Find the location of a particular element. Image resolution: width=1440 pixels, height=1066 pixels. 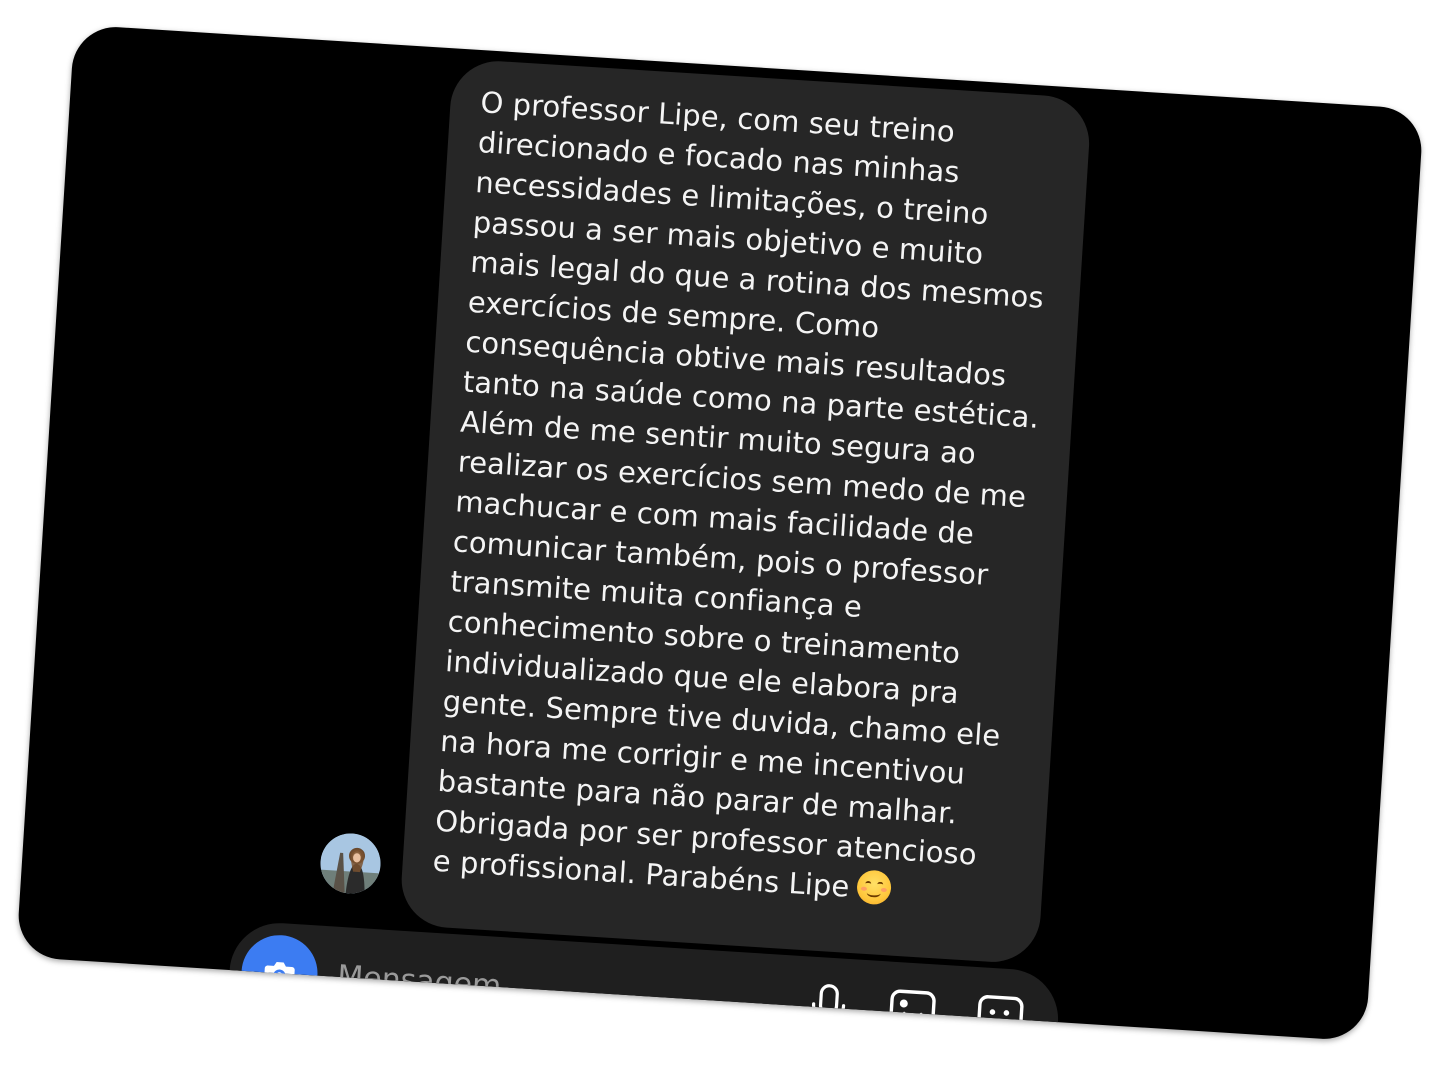

message-input is located at coordinates (547, 990).